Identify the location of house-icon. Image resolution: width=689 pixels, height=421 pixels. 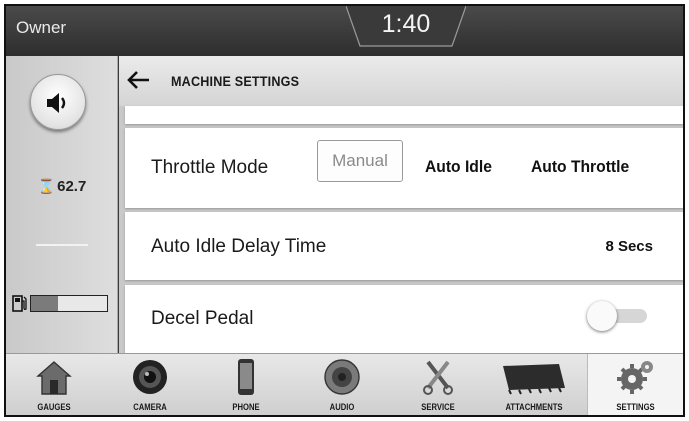
(54, 378).